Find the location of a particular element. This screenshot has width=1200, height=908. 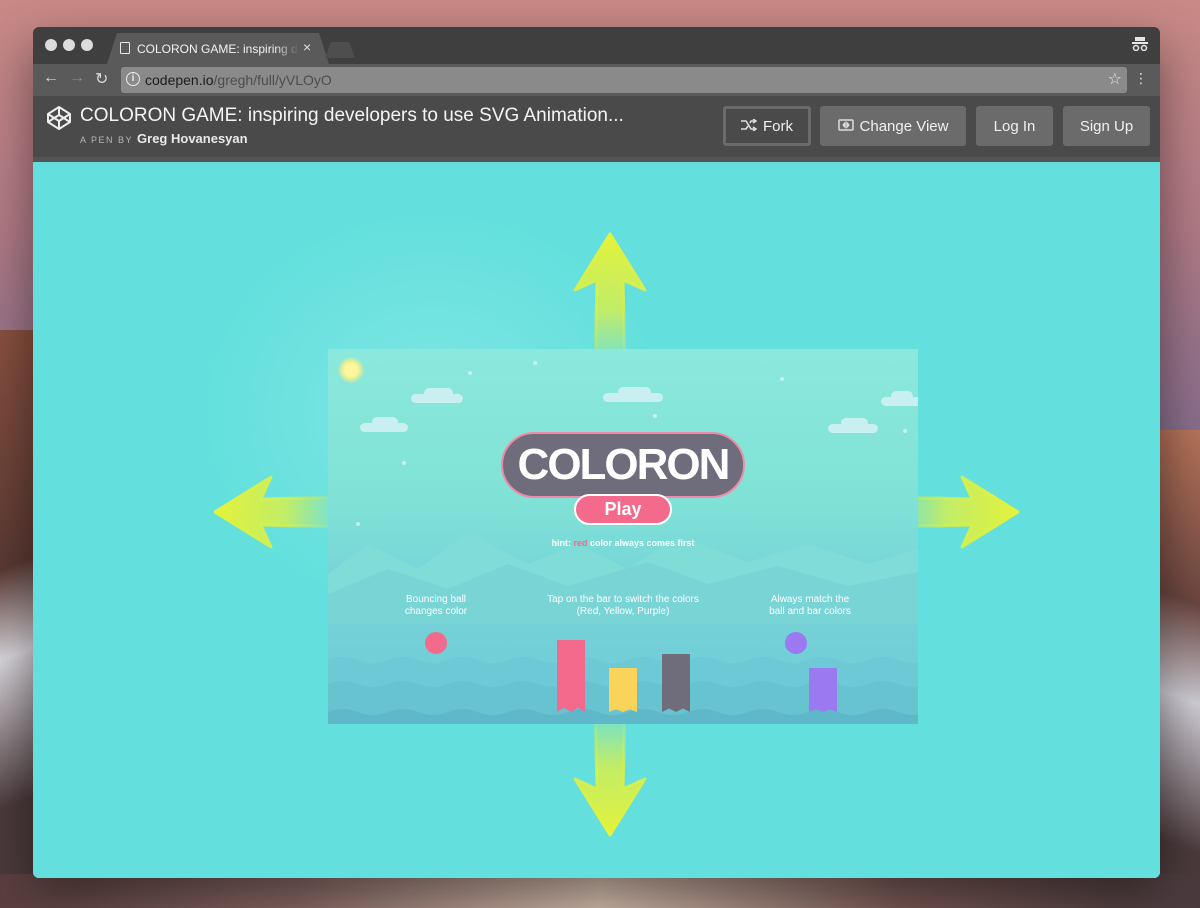

url-domain: codepen.io is located at coordinates (179, 80).